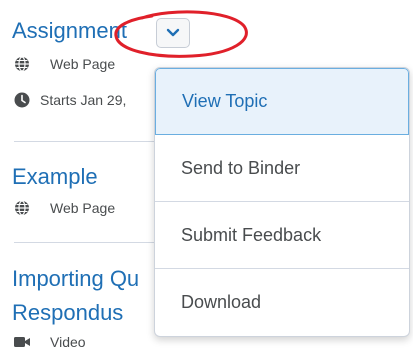  Describe the element at coordinates (55, 177) in the screenshot. I see `topic-title-example: Example` at that location.